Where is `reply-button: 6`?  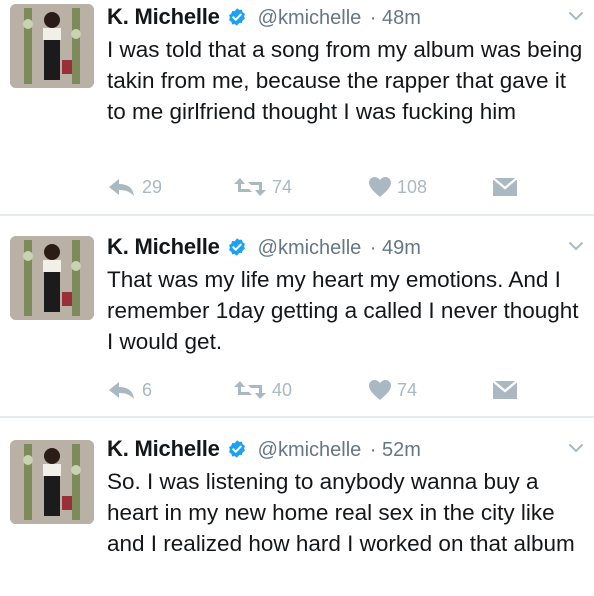
reply-button: 6 is located at coordinates (129, 390).